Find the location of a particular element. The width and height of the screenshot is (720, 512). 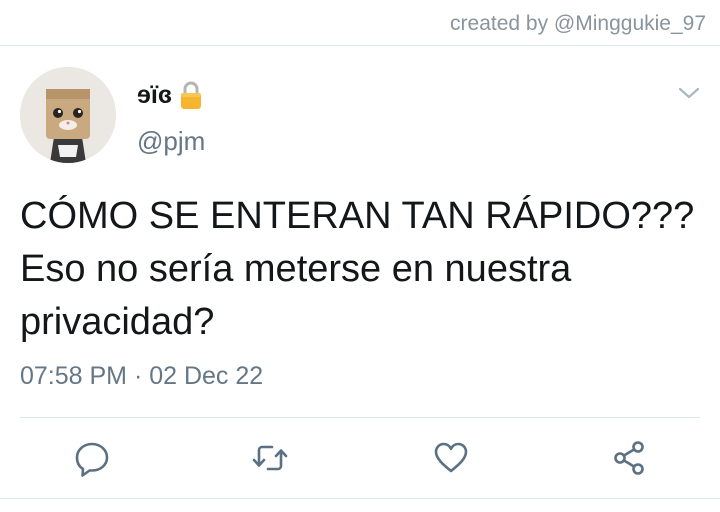

bottom-divider is located at coordinates (360, 498).